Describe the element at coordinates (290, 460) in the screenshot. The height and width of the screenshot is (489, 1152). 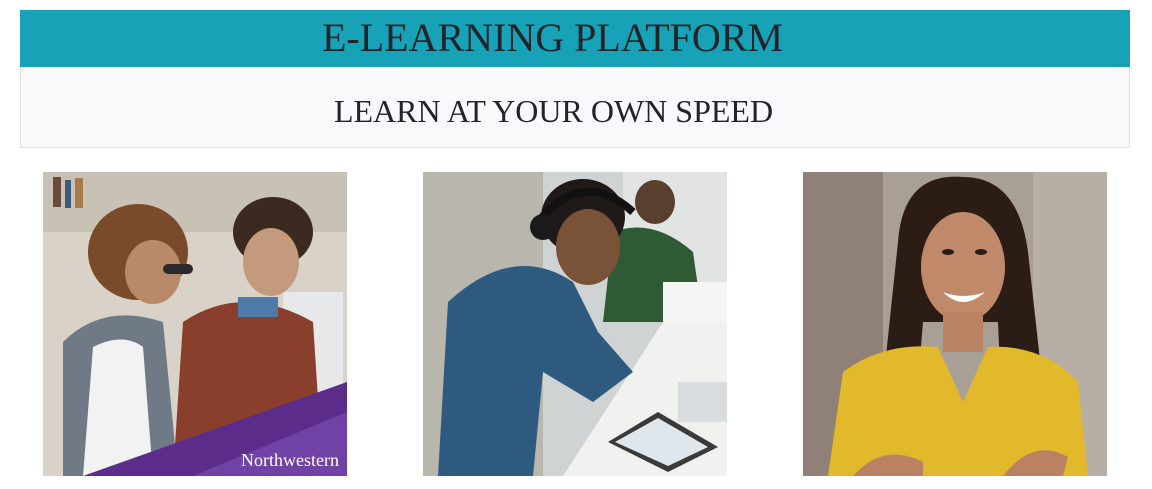
I see `northwestern-logo-text: Northwestern` at that location.